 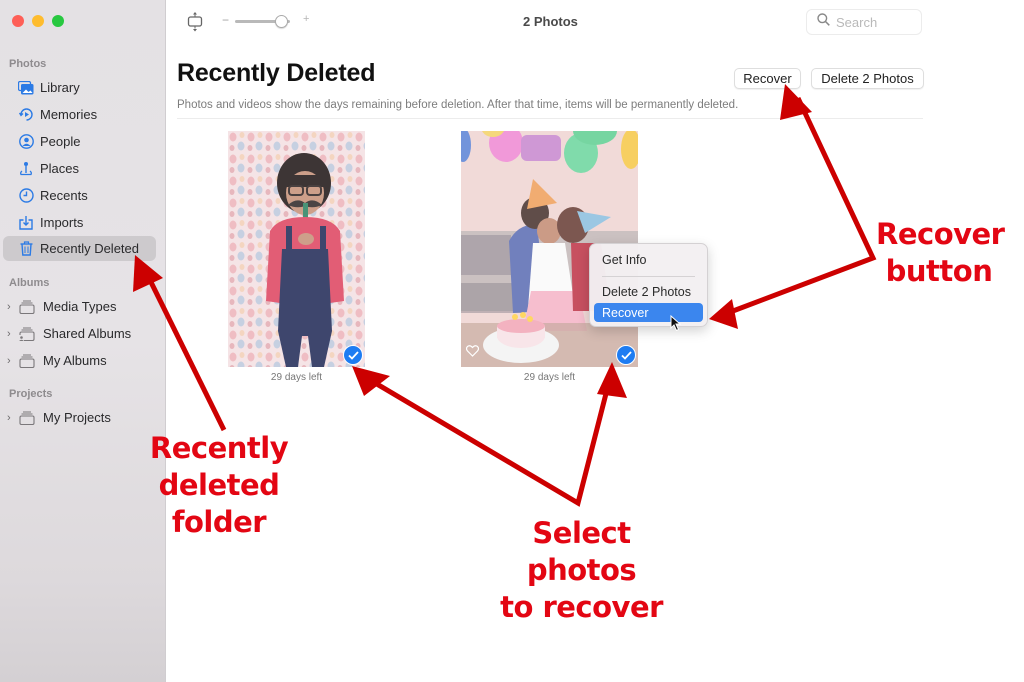 What do you see at coordinates (69, 114) in the screenshot?
I see `sidebar-item-label: Memories` at bounding box center [69, 114].